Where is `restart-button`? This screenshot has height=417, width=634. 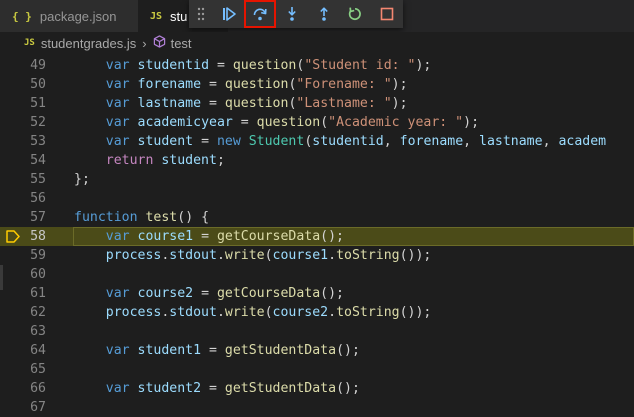 restart-button is located at coordinates (356, 14).